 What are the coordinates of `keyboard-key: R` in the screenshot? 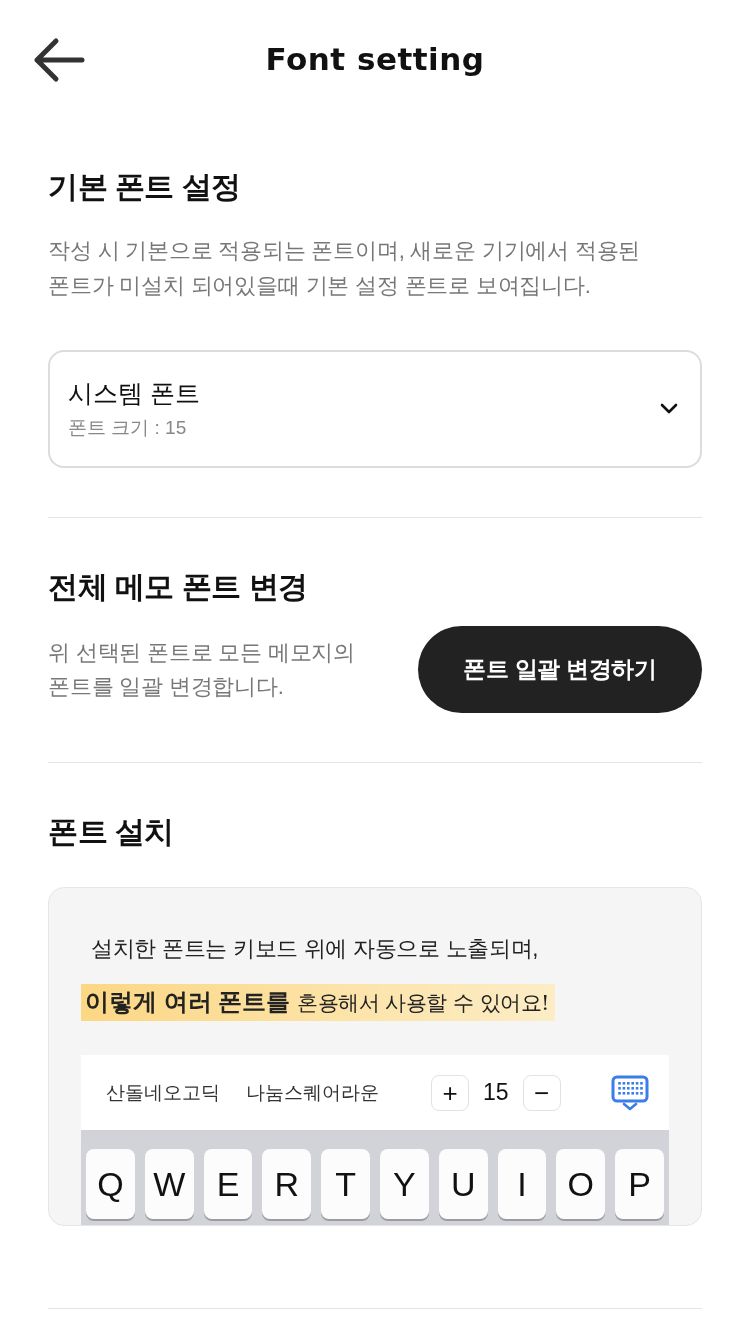 It's located at (287, 1184).